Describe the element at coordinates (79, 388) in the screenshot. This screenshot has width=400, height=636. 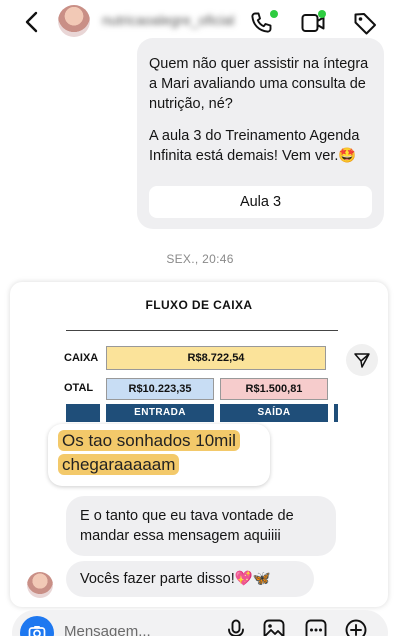
I see `row-label-total: OTAL` at that location.